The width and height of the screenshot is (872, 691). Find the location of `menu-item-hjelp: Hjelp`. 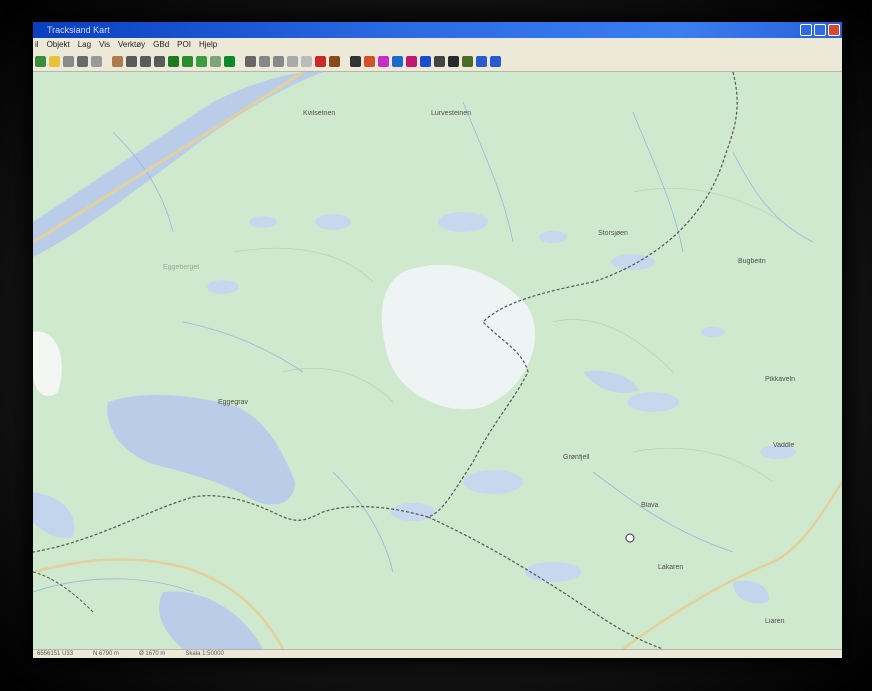

menu-item-hjelp: Hjelp is located at coordinates (208, 45).